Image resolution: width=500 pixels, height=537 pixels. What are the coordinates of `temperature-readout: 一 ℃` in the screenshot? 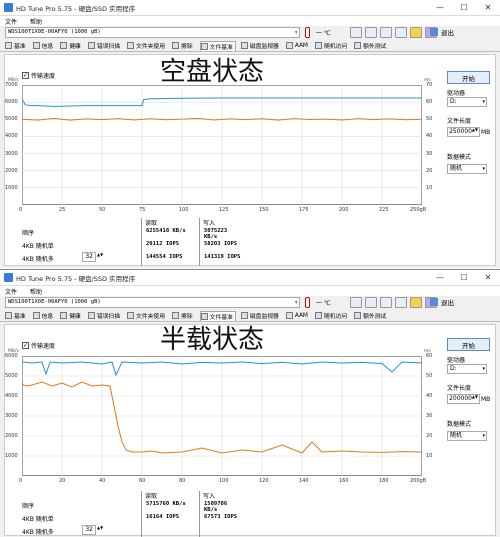 It's located at (323, 303).